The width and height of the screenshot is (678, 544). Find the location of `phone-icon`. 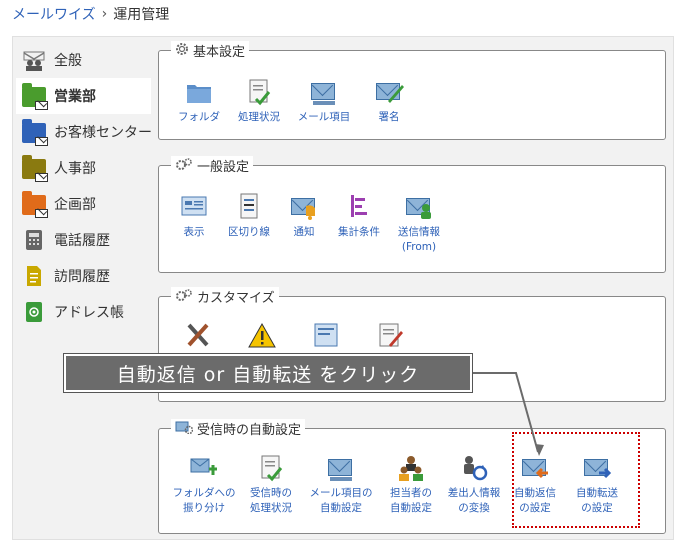

phone-icon is located at coordinates (34, 240).